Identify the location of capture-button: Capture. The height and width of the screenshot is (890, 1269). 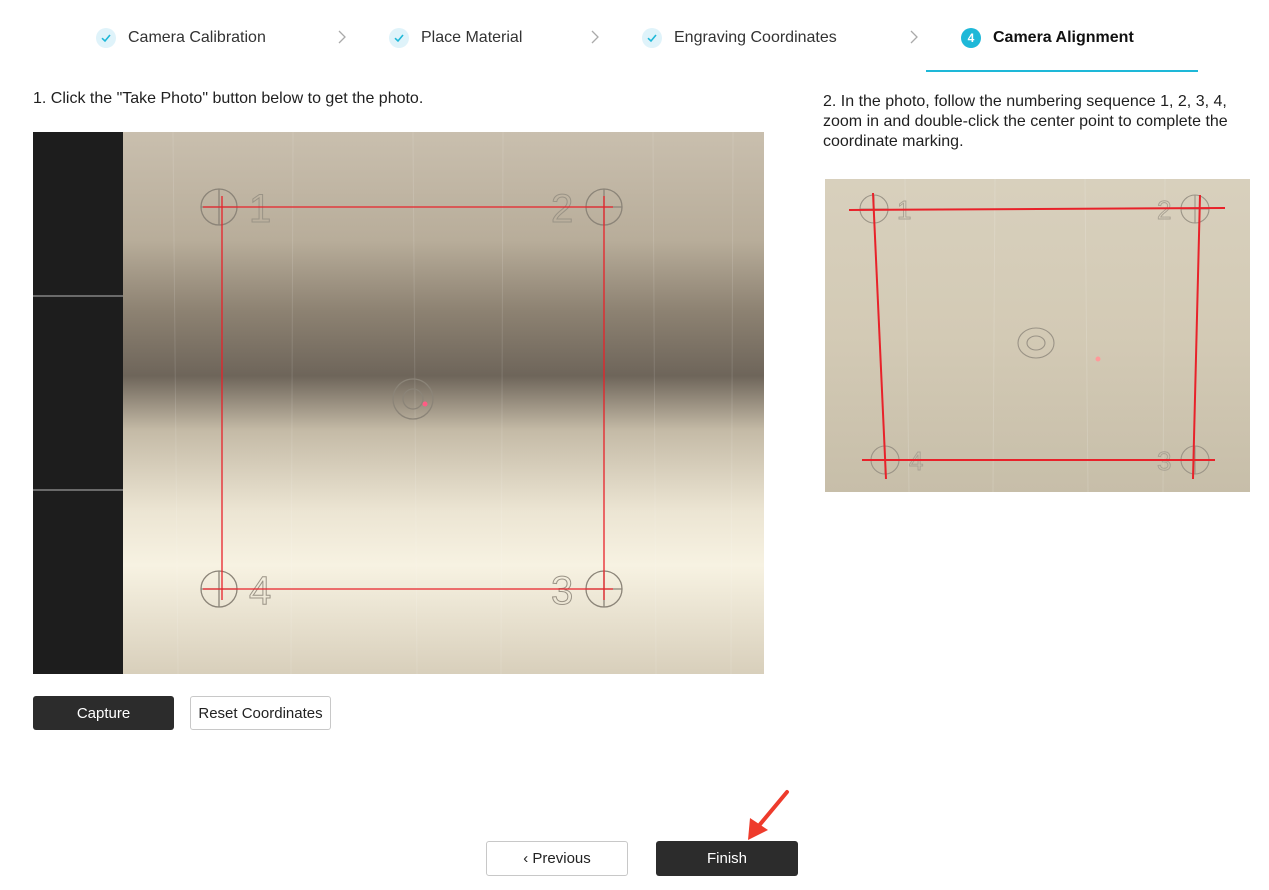
(103, 713).